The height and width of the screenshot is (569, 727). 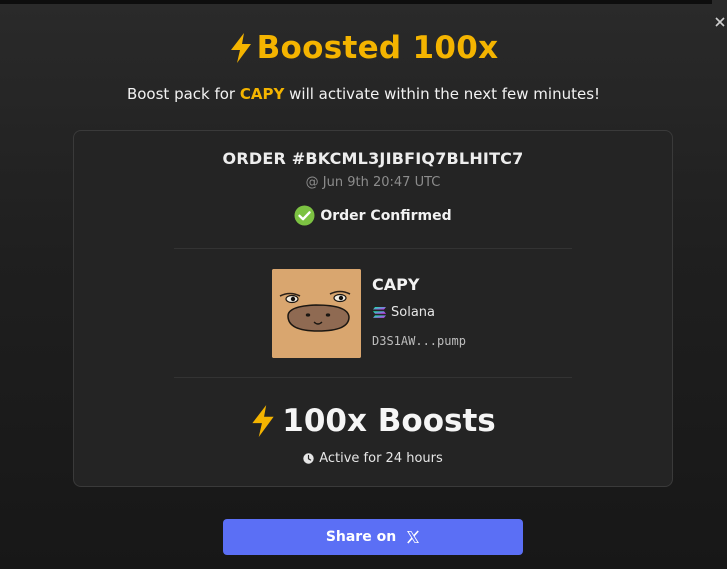 What do you see at coordinates (377, 48) in the screenshot?
I see `page-title: Boosted 100x` at bounding box center [377, 48].